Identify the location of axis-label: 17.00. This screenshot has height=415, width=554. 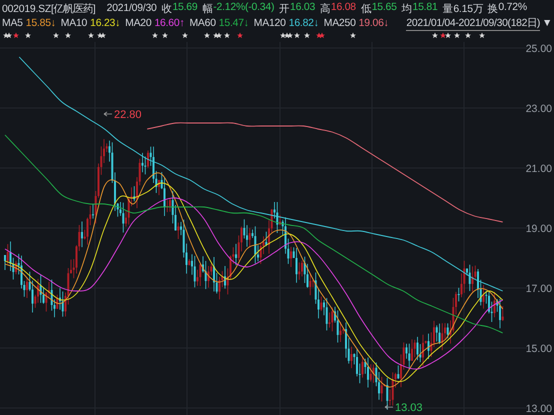
(539, 289).